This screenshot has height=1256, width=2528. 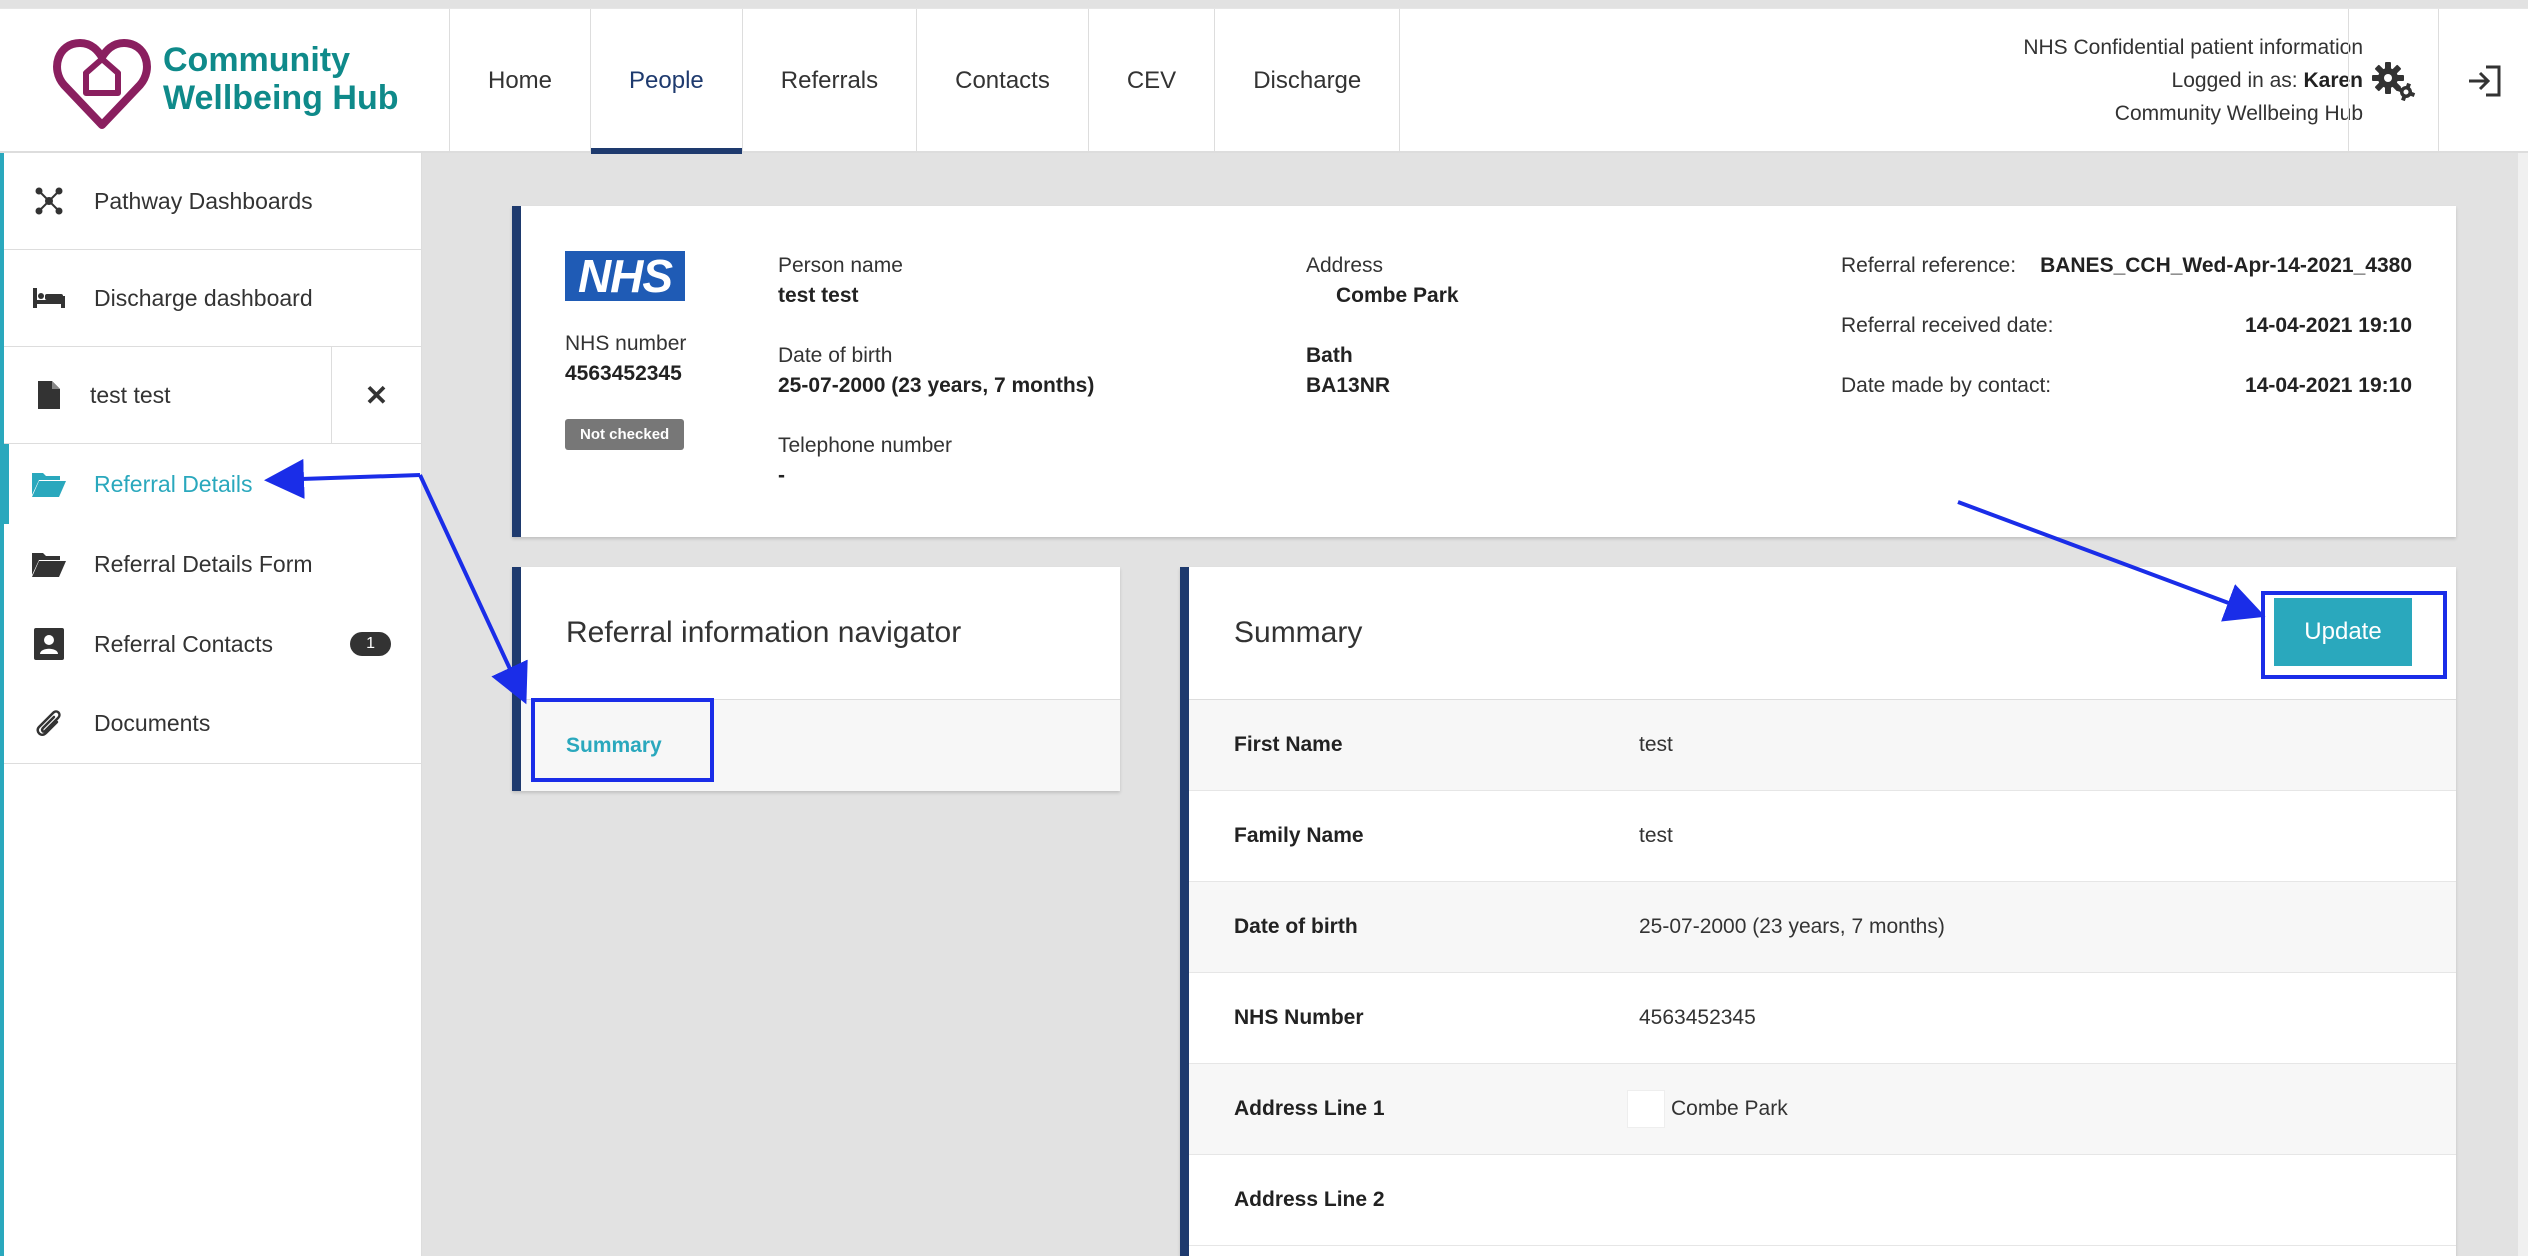 What do you see at coordinates (49, 201) in the screenshot?
I see `network-icon` at bounding box center [49, 201].